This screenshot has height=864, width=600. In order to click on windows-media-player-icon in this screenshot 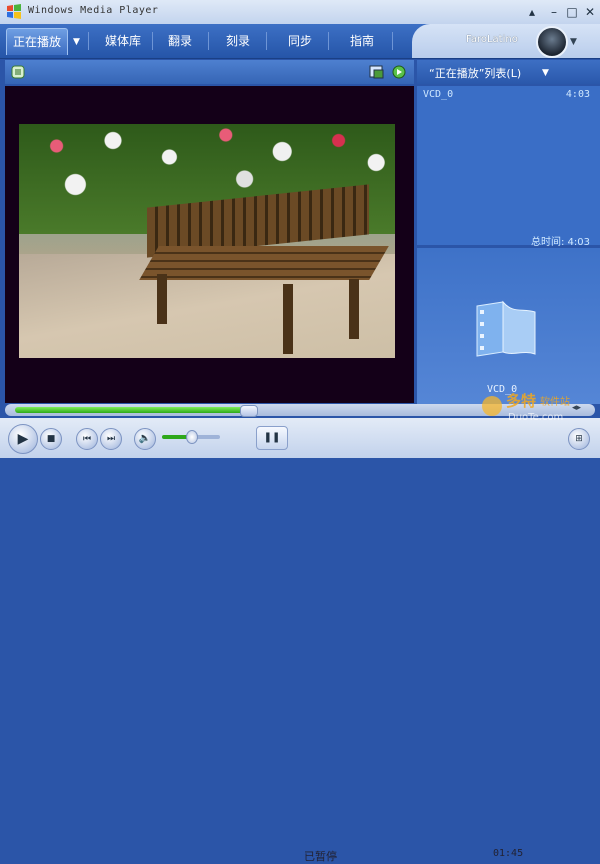, I will do `click(14, 11)`.